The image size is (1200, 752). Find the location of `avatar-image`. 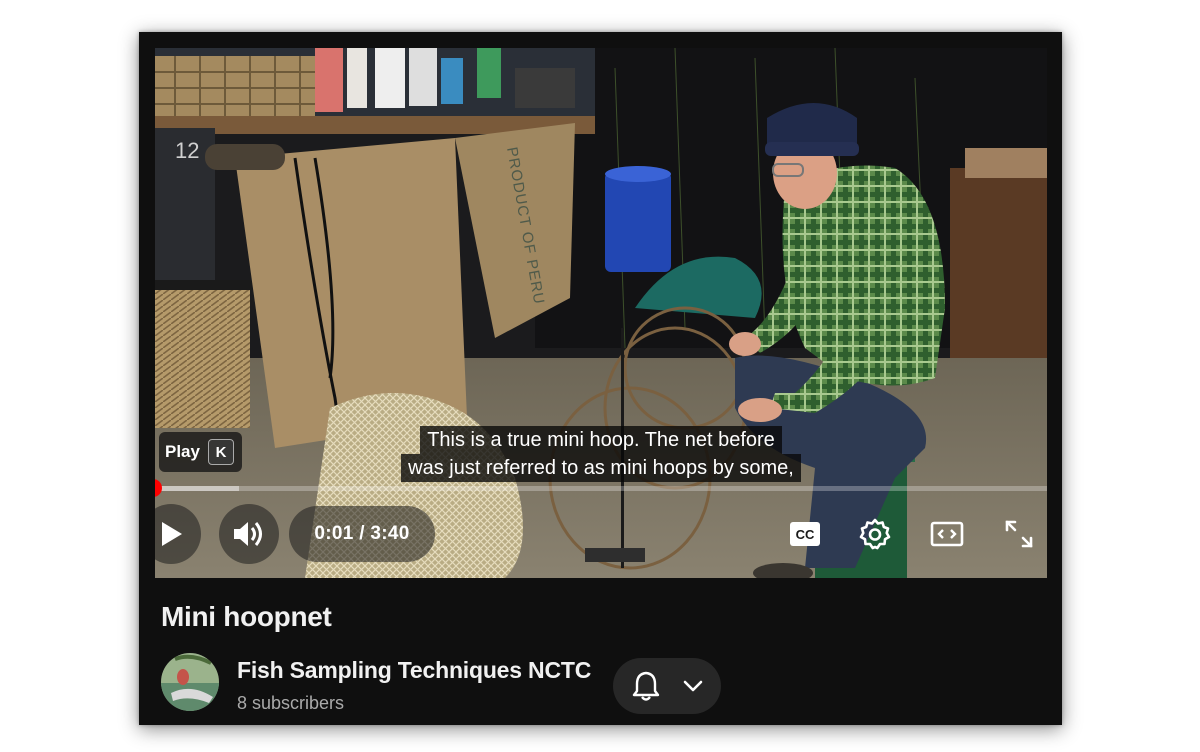

avatar-image is located at coordinates (190, 682).